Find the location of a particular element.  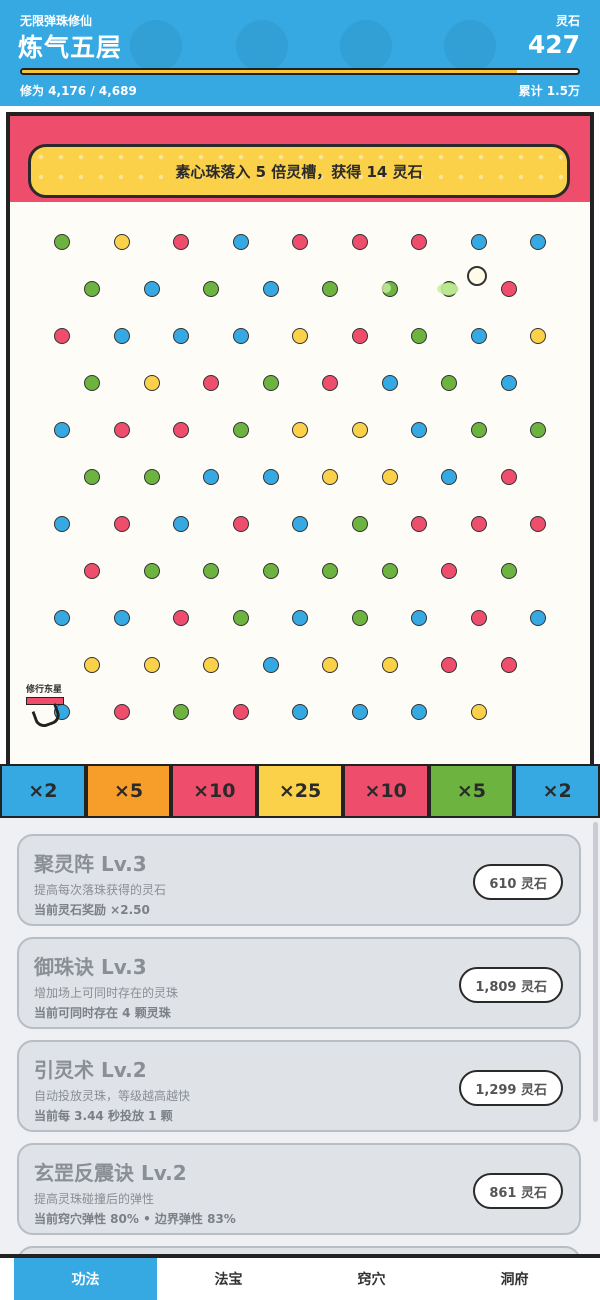

upgrade-title: 御珠诀 Lv.3 is located at coordinates (90, 967).